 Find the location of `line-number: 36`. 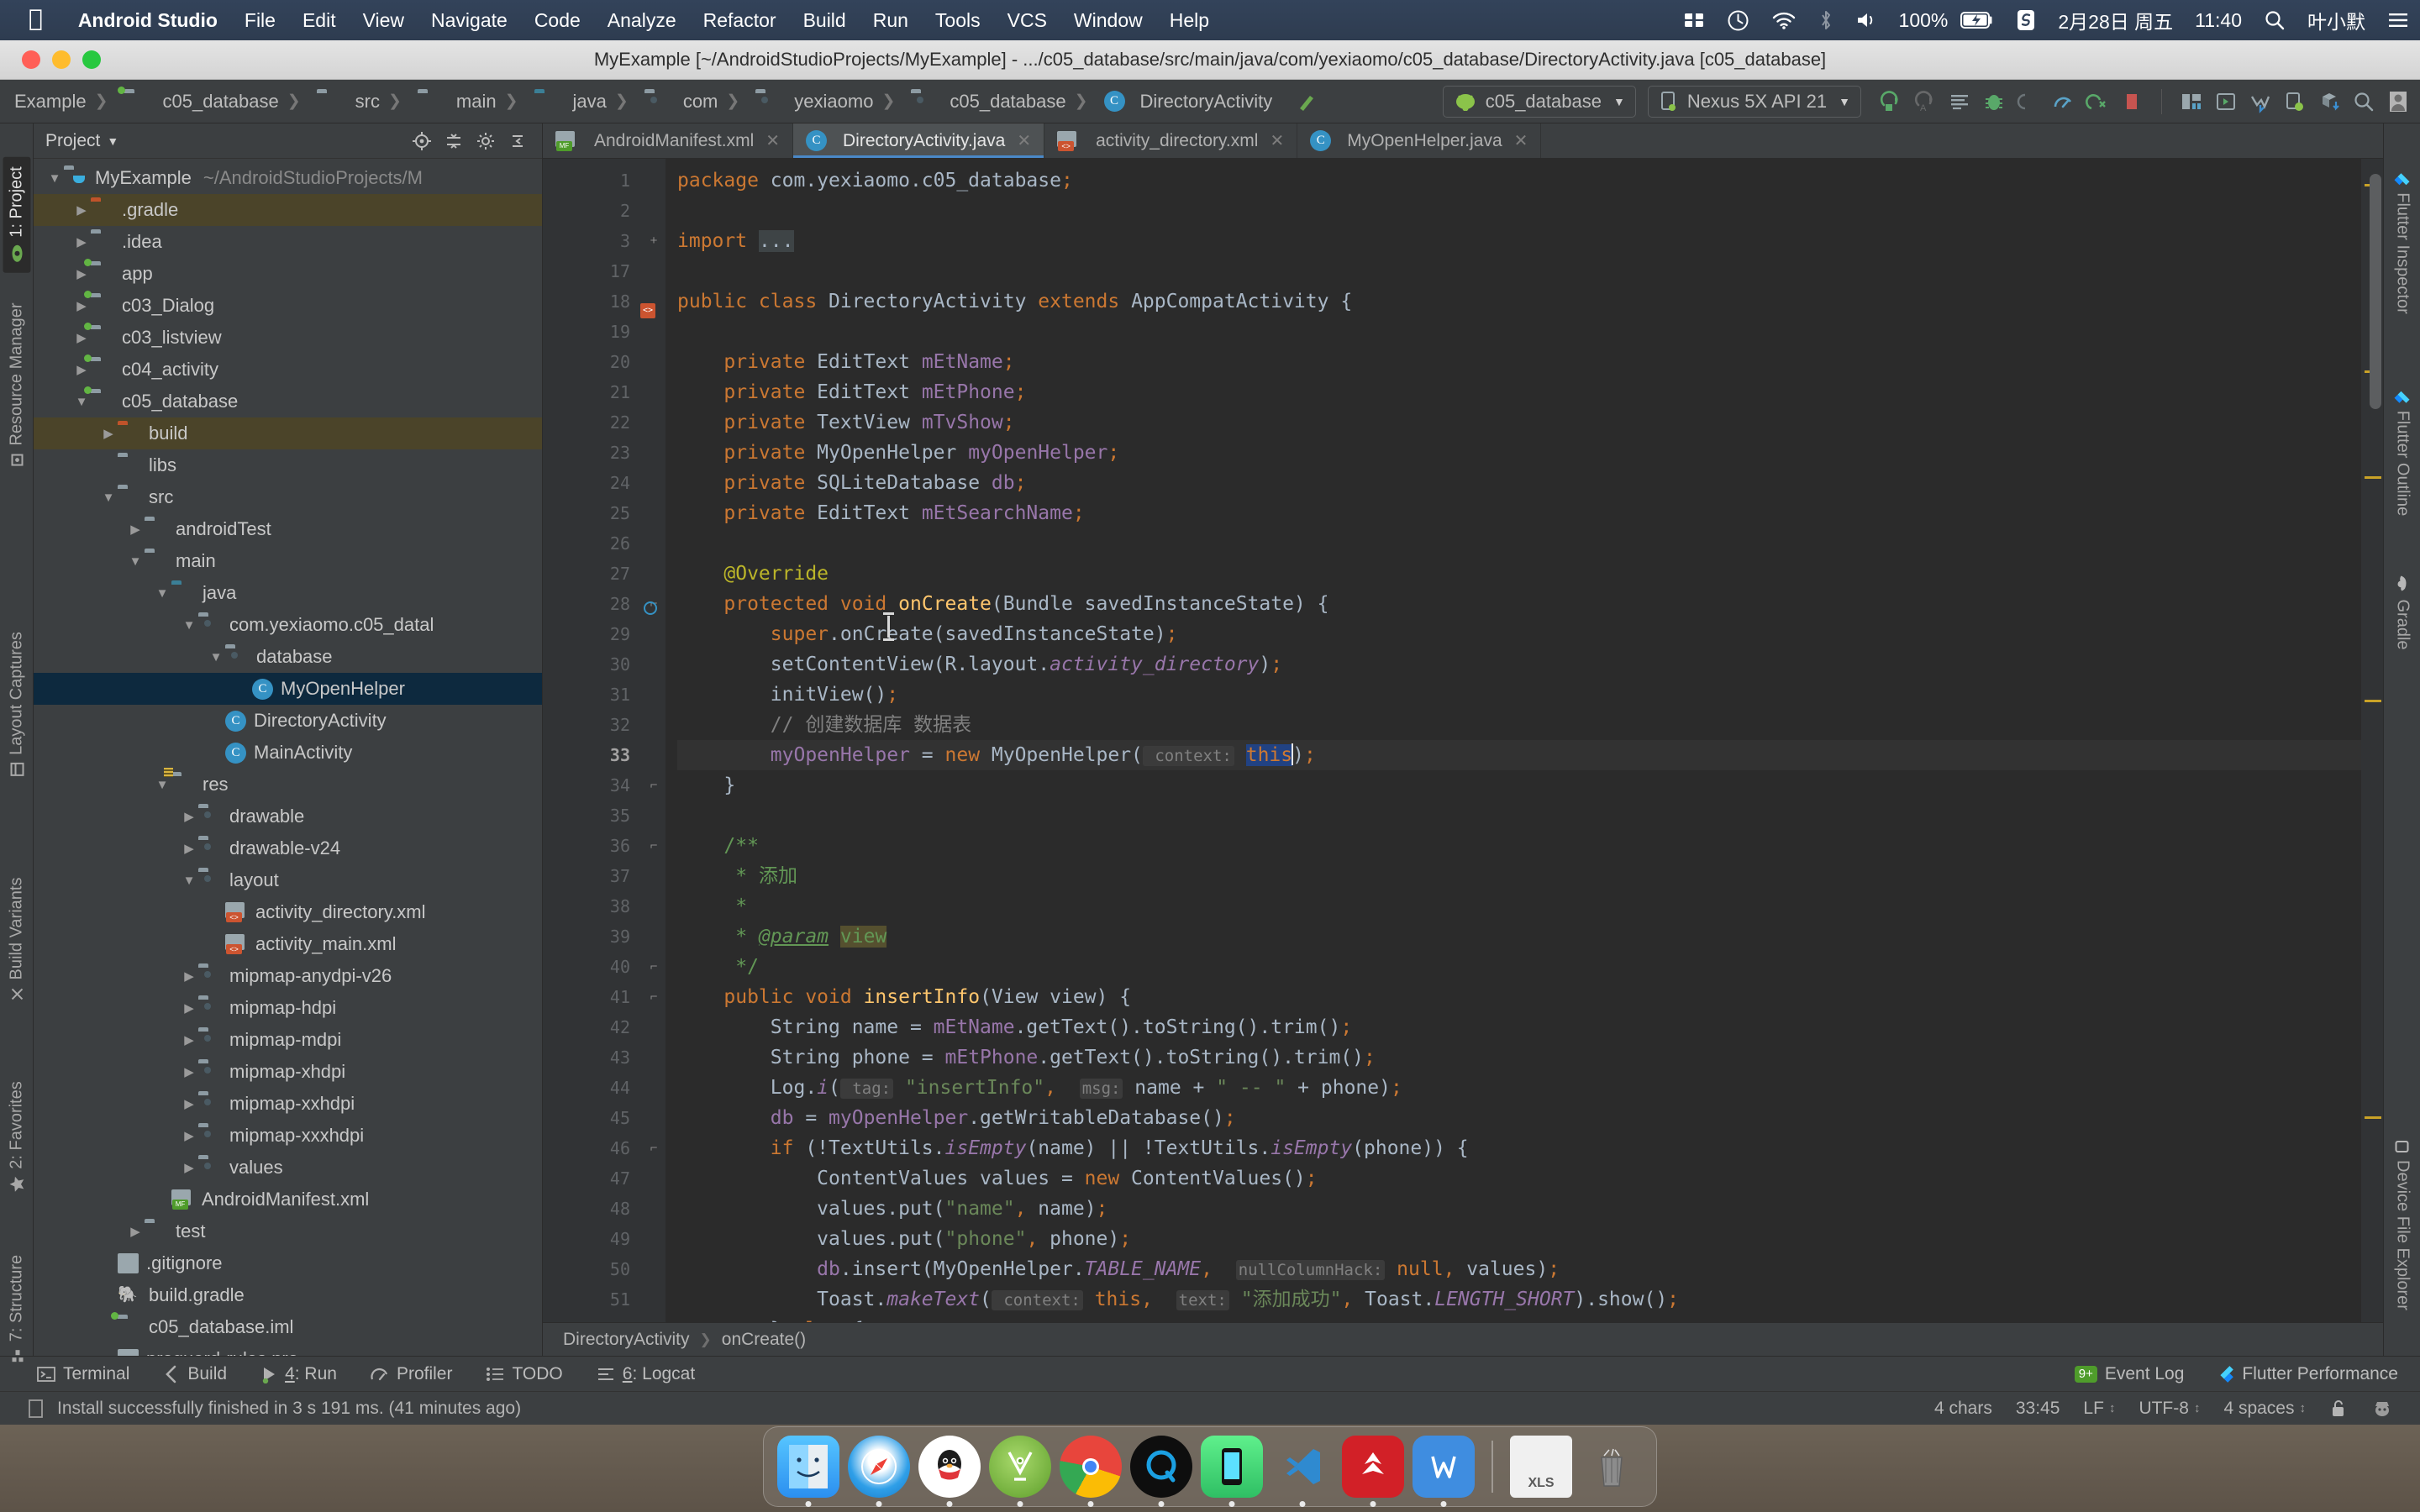

line-number: 36 is located at coordinates (592, 846).